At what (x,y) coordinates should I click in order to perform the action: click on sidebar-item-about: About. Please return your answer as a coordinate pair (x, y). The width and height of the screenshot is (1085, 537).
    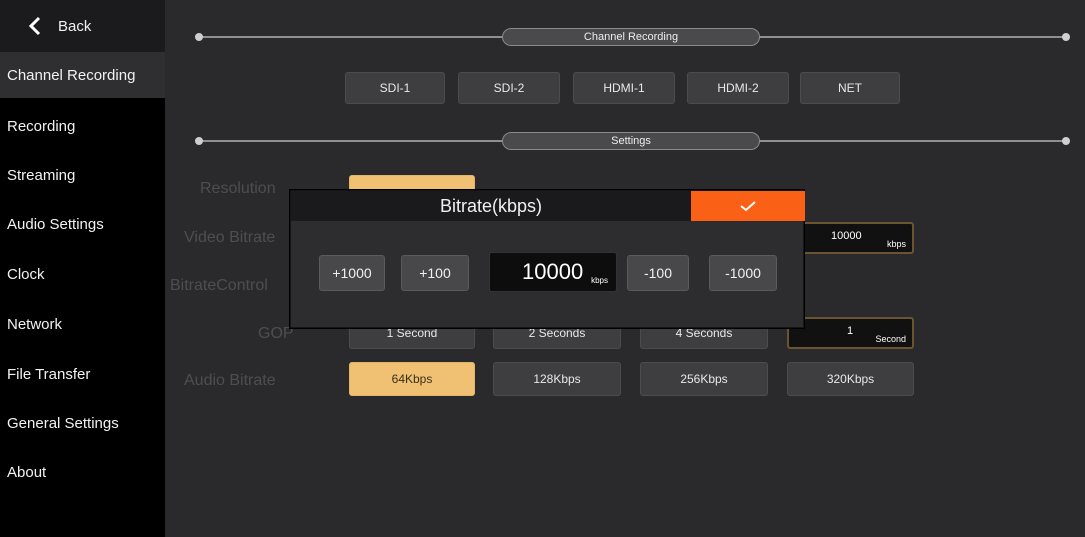
    Looking at the image, I should click on (82, 472).